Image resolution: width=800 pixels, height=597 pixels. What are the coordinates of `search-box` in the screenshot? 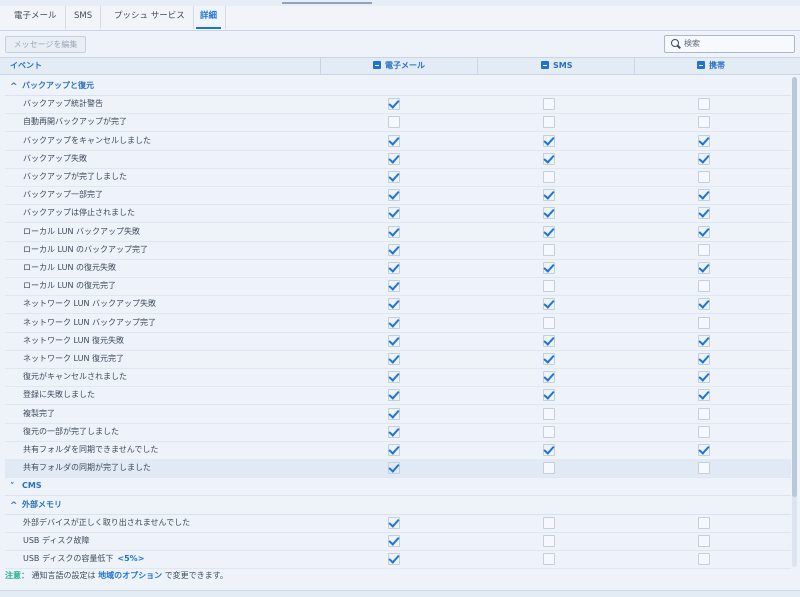 It's located at (729, 44).